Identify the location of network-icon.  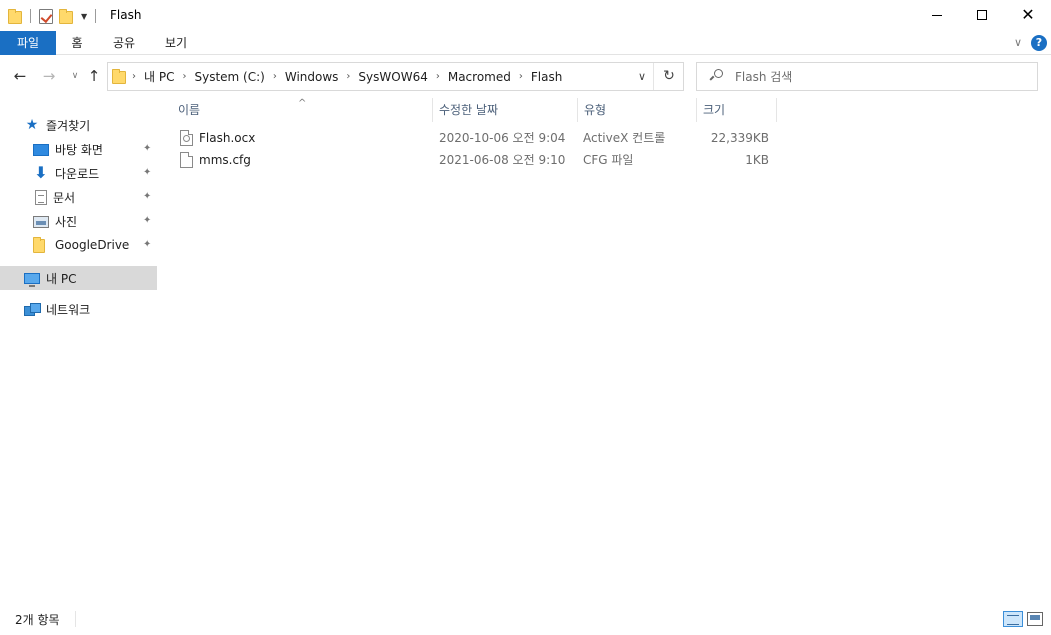
(32, 309).